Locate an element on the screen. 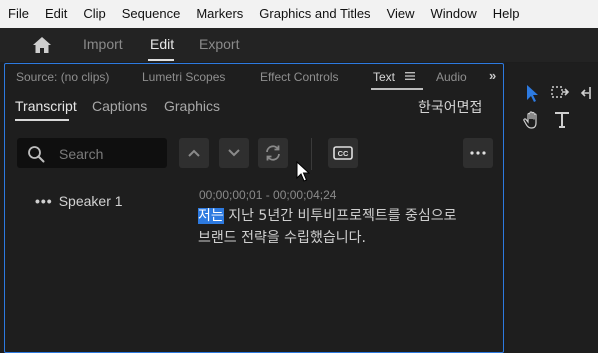 The image size is (598, 353). workspace-tab-edit: Edit is located at coordinates (162, 44).